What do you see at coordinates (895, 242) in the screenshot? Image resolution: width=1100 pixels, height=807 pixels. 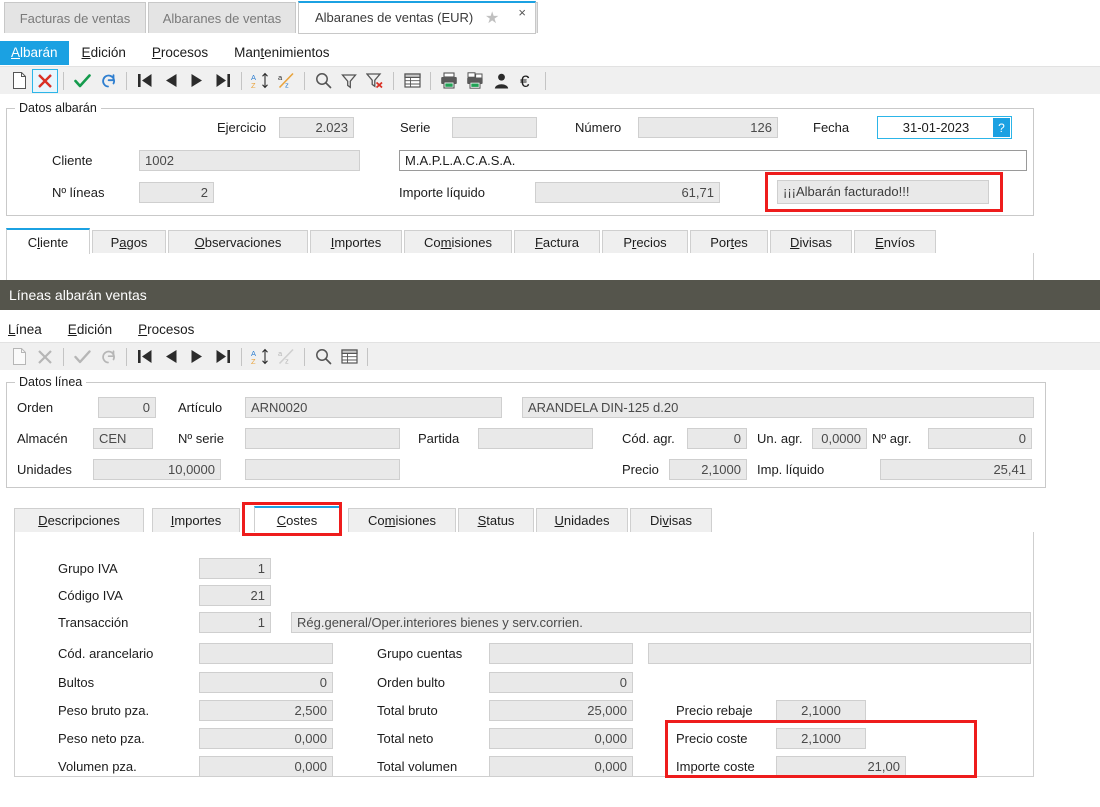 I see `tab-envios: Envíos` at bounding box center [895, 242].